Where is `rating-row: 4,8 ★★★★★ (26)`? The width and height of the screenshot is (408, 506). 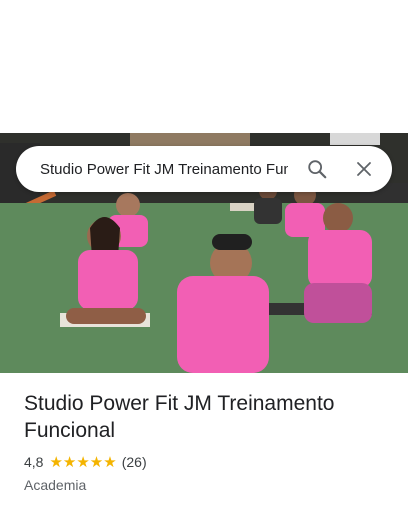
rating-row: 4,8 ★★★★★ (26) is located at coordinates (209, 462).